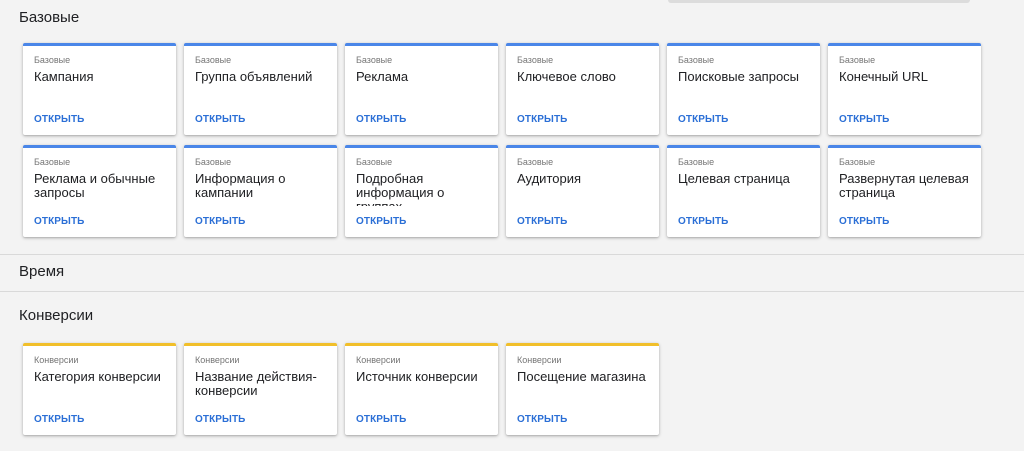 This screenshot has height=451, width=1024. Describe the element at coordinates (41, 272) in the screenshot. I see `section-title-time: Время` at that location.